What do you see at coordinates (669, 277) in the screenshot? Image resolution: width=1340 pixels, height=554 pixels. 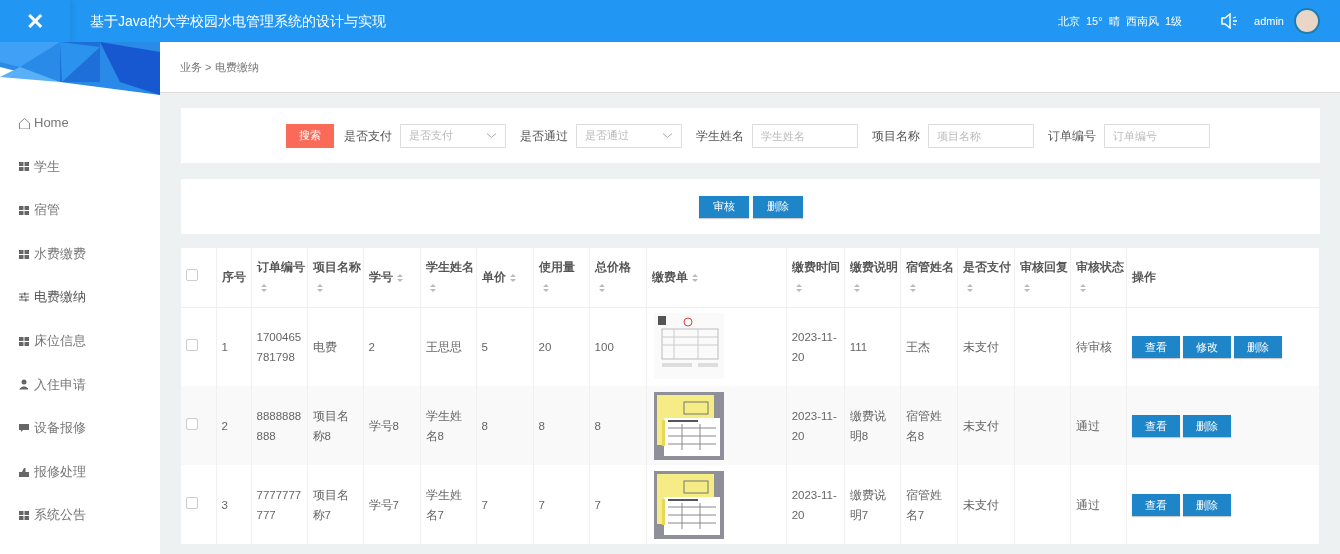 I see `column-header: 缴费单` at bounding box center [669, 277].